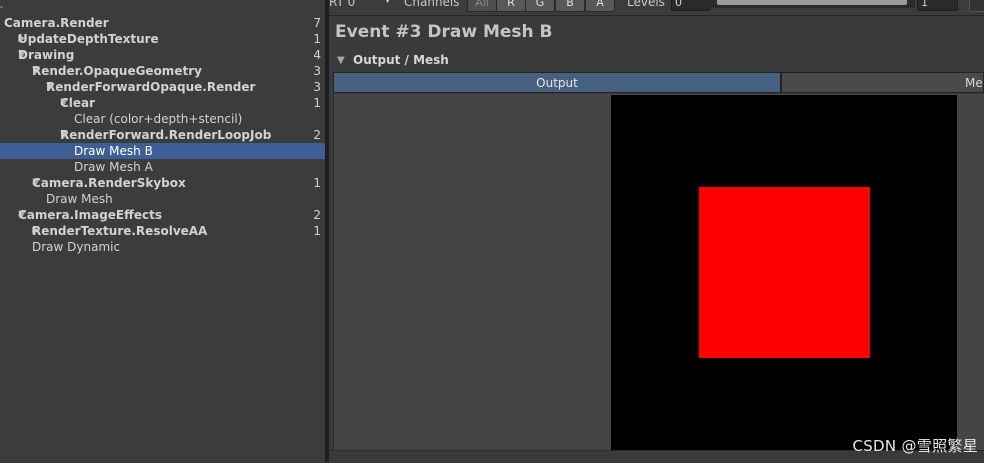 Image resolution: width=984 pixels, height=463 pixels. I want to click on levels-range-fill, so click(812, 2).